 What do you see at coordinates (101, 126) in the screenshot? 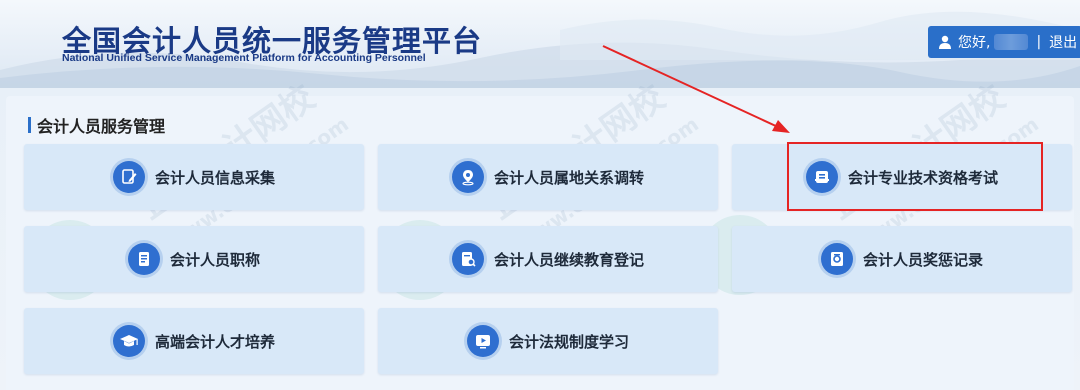
I see `section-title-text: 会计人员服务管理` at bounding box center [101, 126].